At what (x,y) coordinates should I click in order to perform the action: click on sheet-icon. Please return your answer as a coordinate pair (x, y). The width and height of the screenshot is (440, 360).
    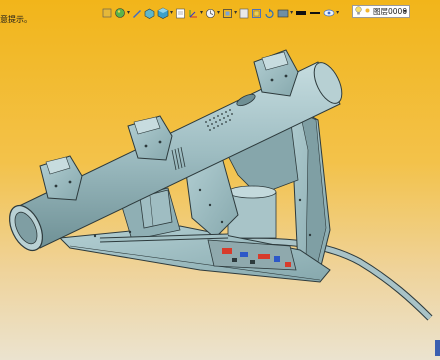
    Looking at the image, I should click on (180, 13).